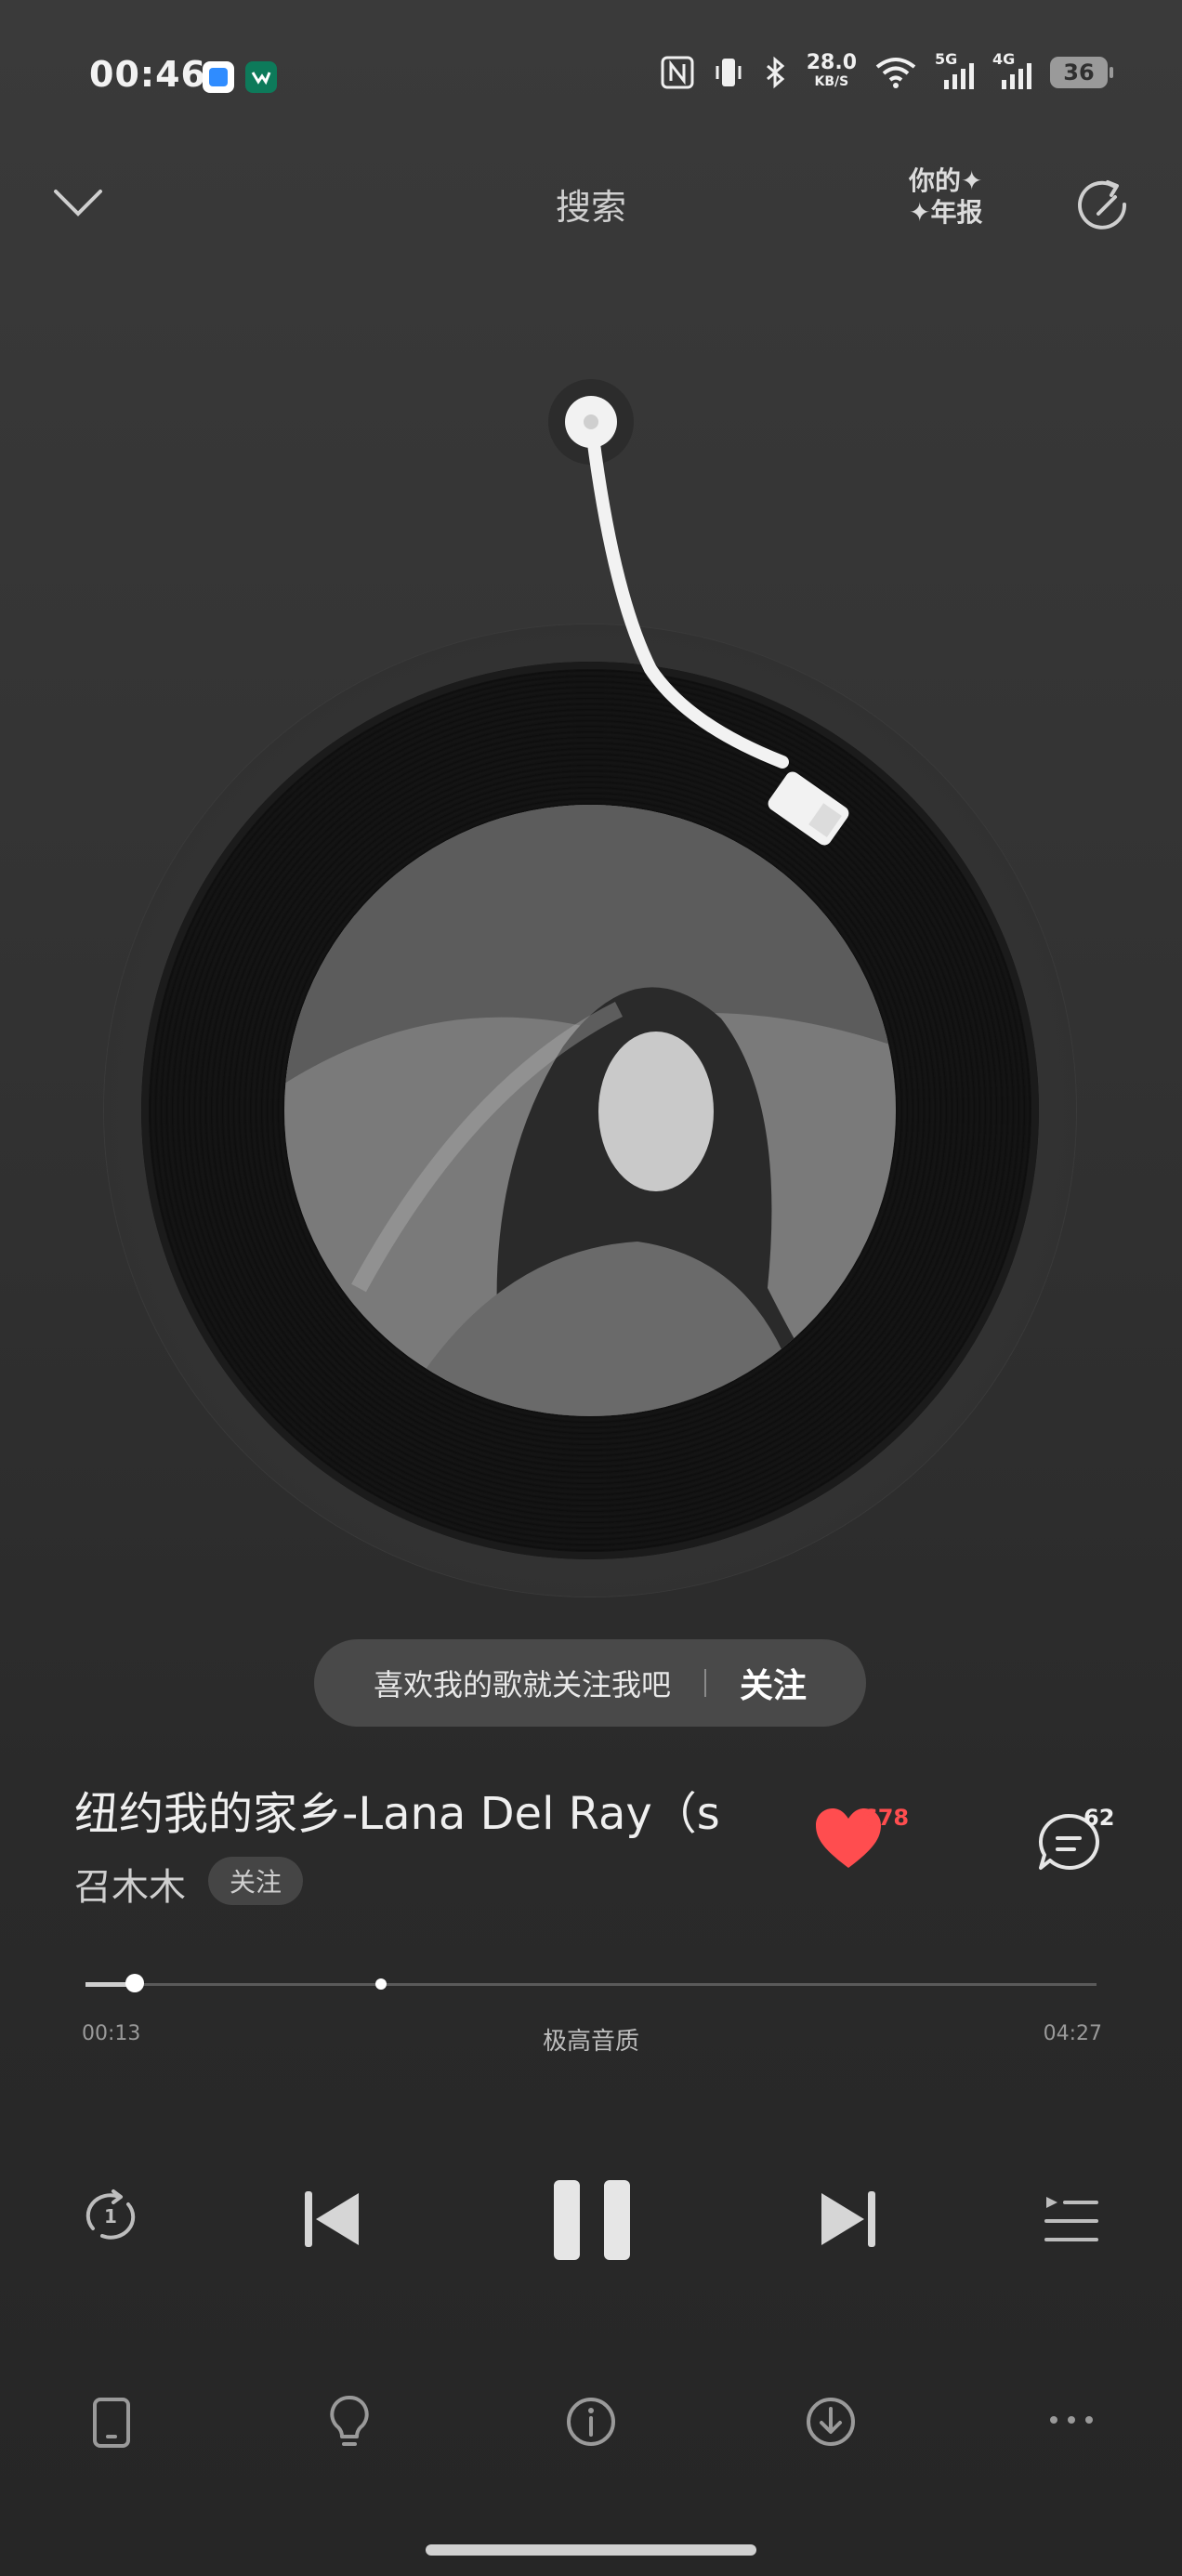 This screenshot has width=1182, height=2576. I want to click on net-speed: 28.0 KB/S, so click(831, 71).